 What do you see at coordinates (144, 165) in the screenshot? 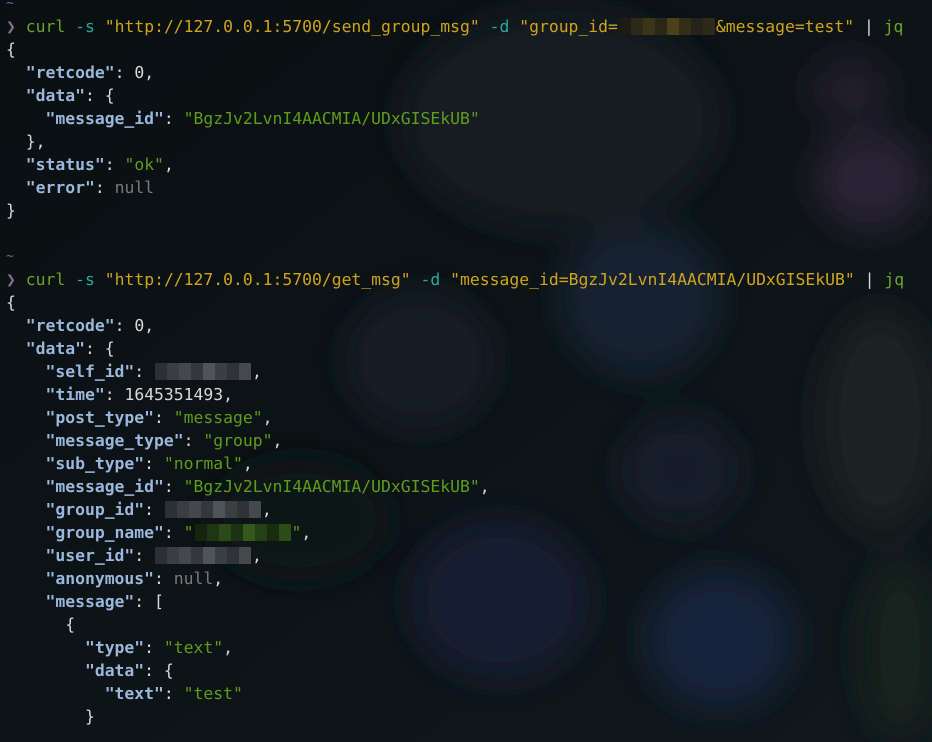
I see `json-string: "ok"` at bounding box center [144, 165].